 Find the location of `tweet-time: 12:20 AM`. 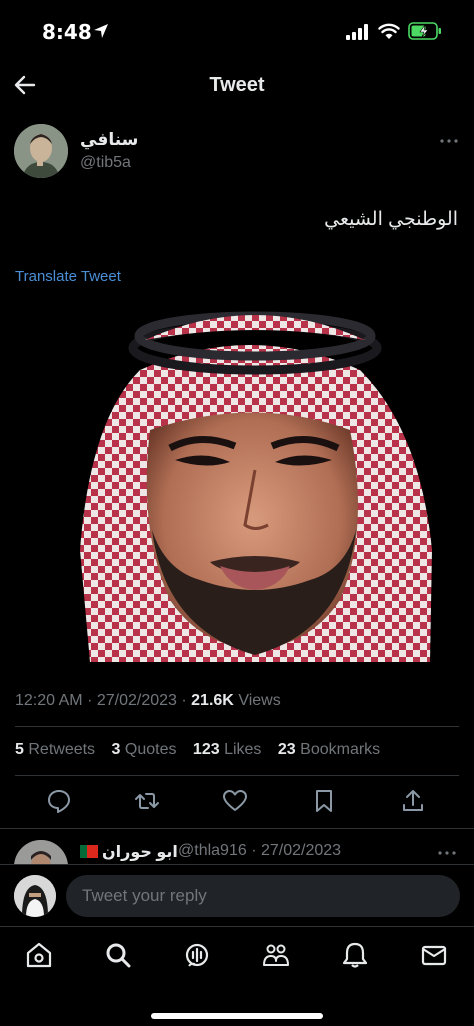

tweet-time: 12:20 AM is located at coordinates (49, 700).